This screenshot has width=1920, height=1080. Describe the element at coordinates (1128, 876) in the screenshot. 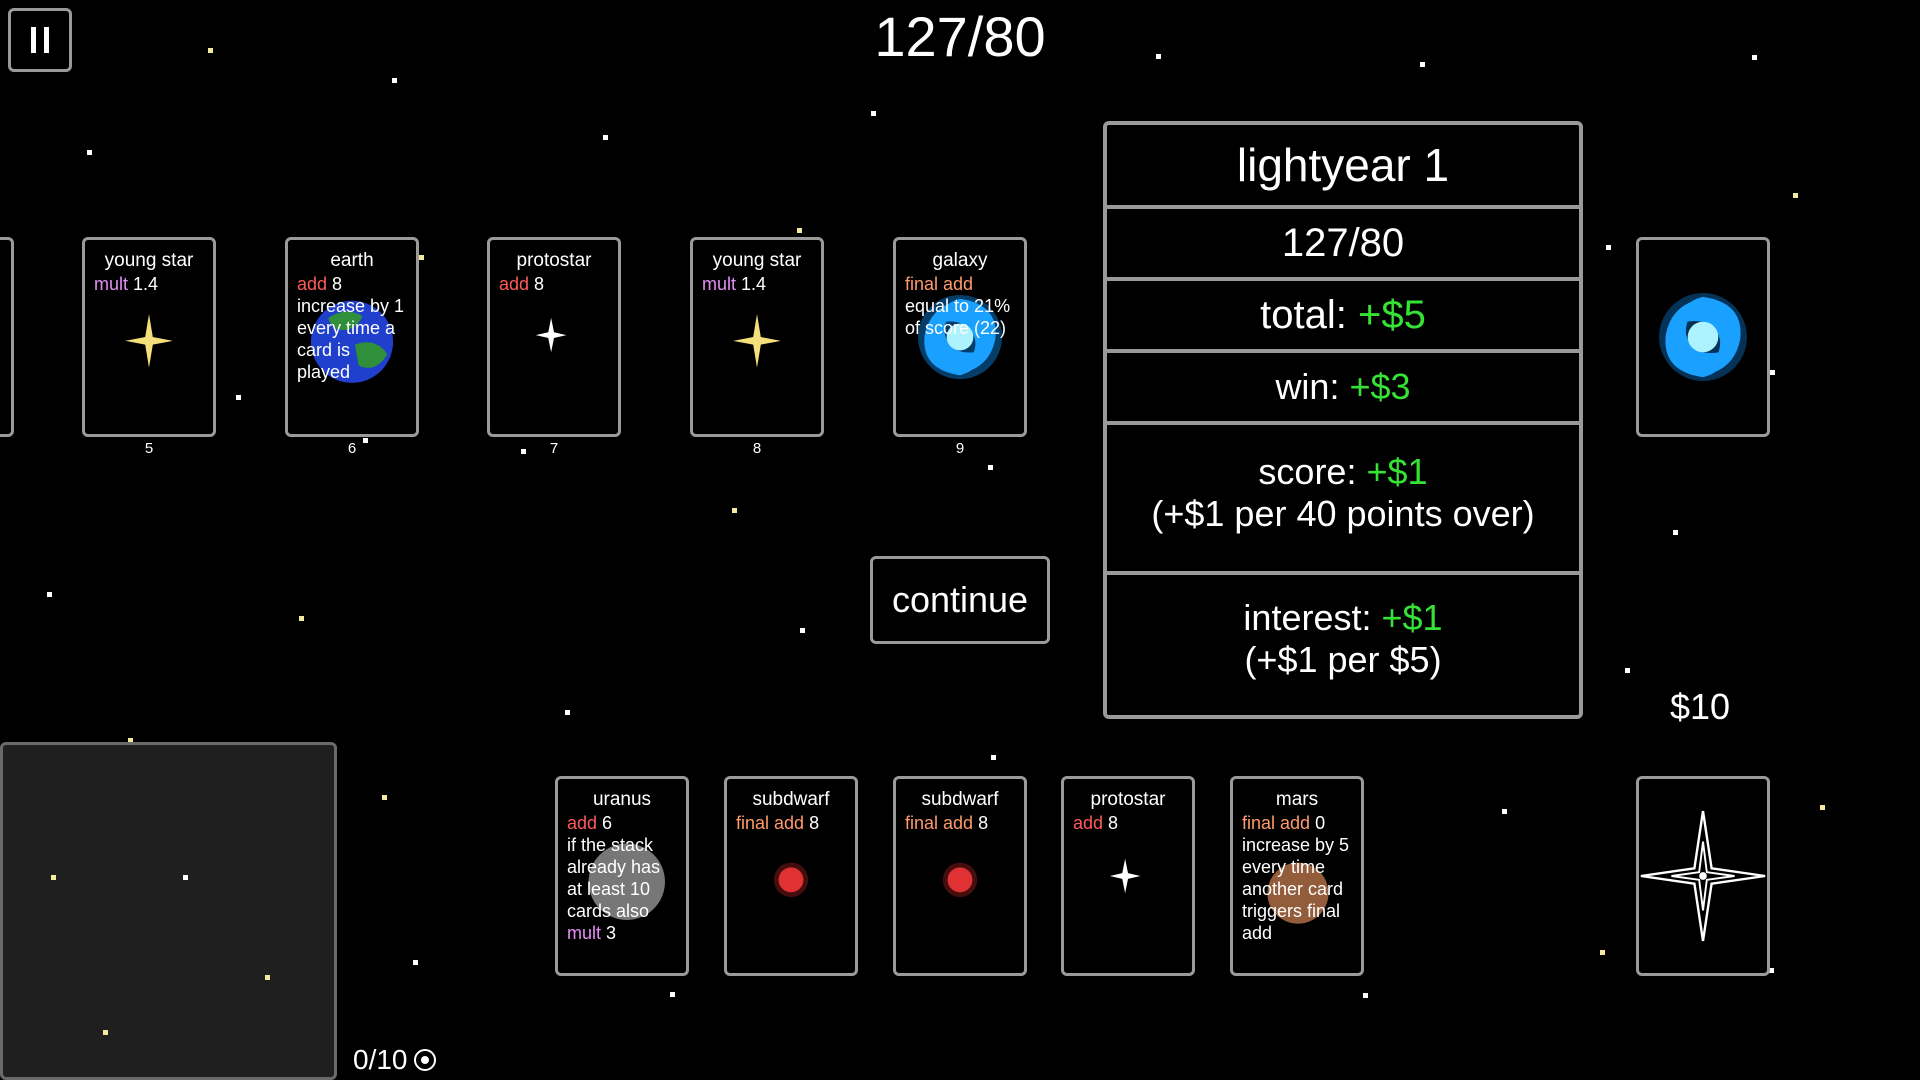

I see `hand-card-protostar: protostar add 8` at that location.